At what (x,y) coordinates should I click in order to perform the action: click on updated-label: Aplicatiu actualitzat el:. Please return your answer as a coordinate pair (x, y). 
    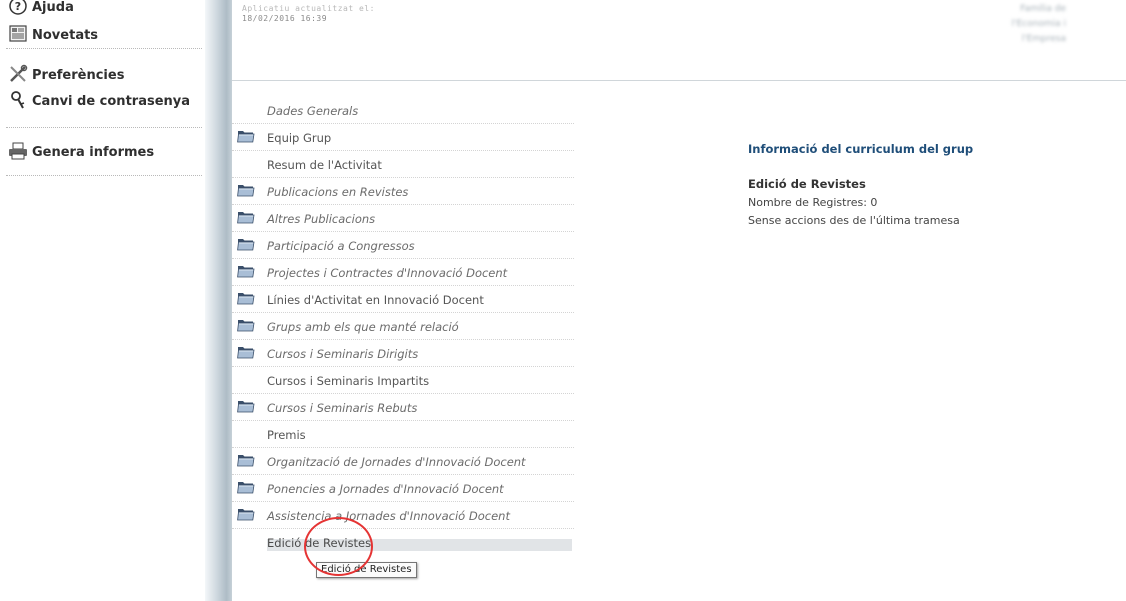
    Looking at the image, I should click on (308, 8).